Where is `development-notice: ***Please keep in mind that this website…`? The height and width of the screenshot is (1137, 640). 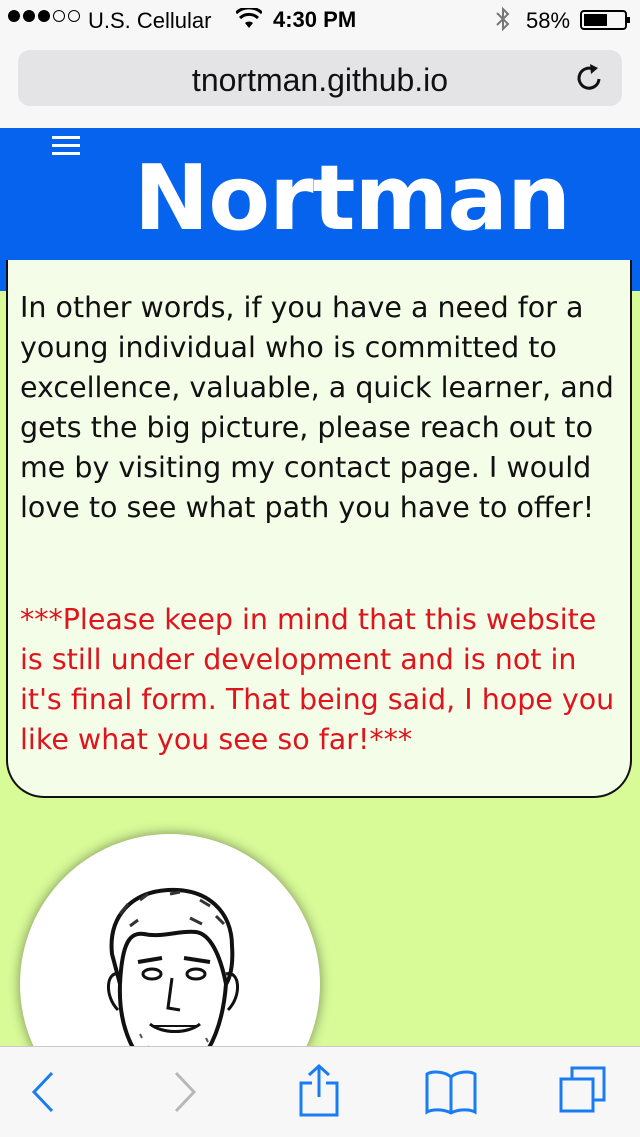 development-notice: ***Please keep in mind that this website… is located at coordinates (317, 679).